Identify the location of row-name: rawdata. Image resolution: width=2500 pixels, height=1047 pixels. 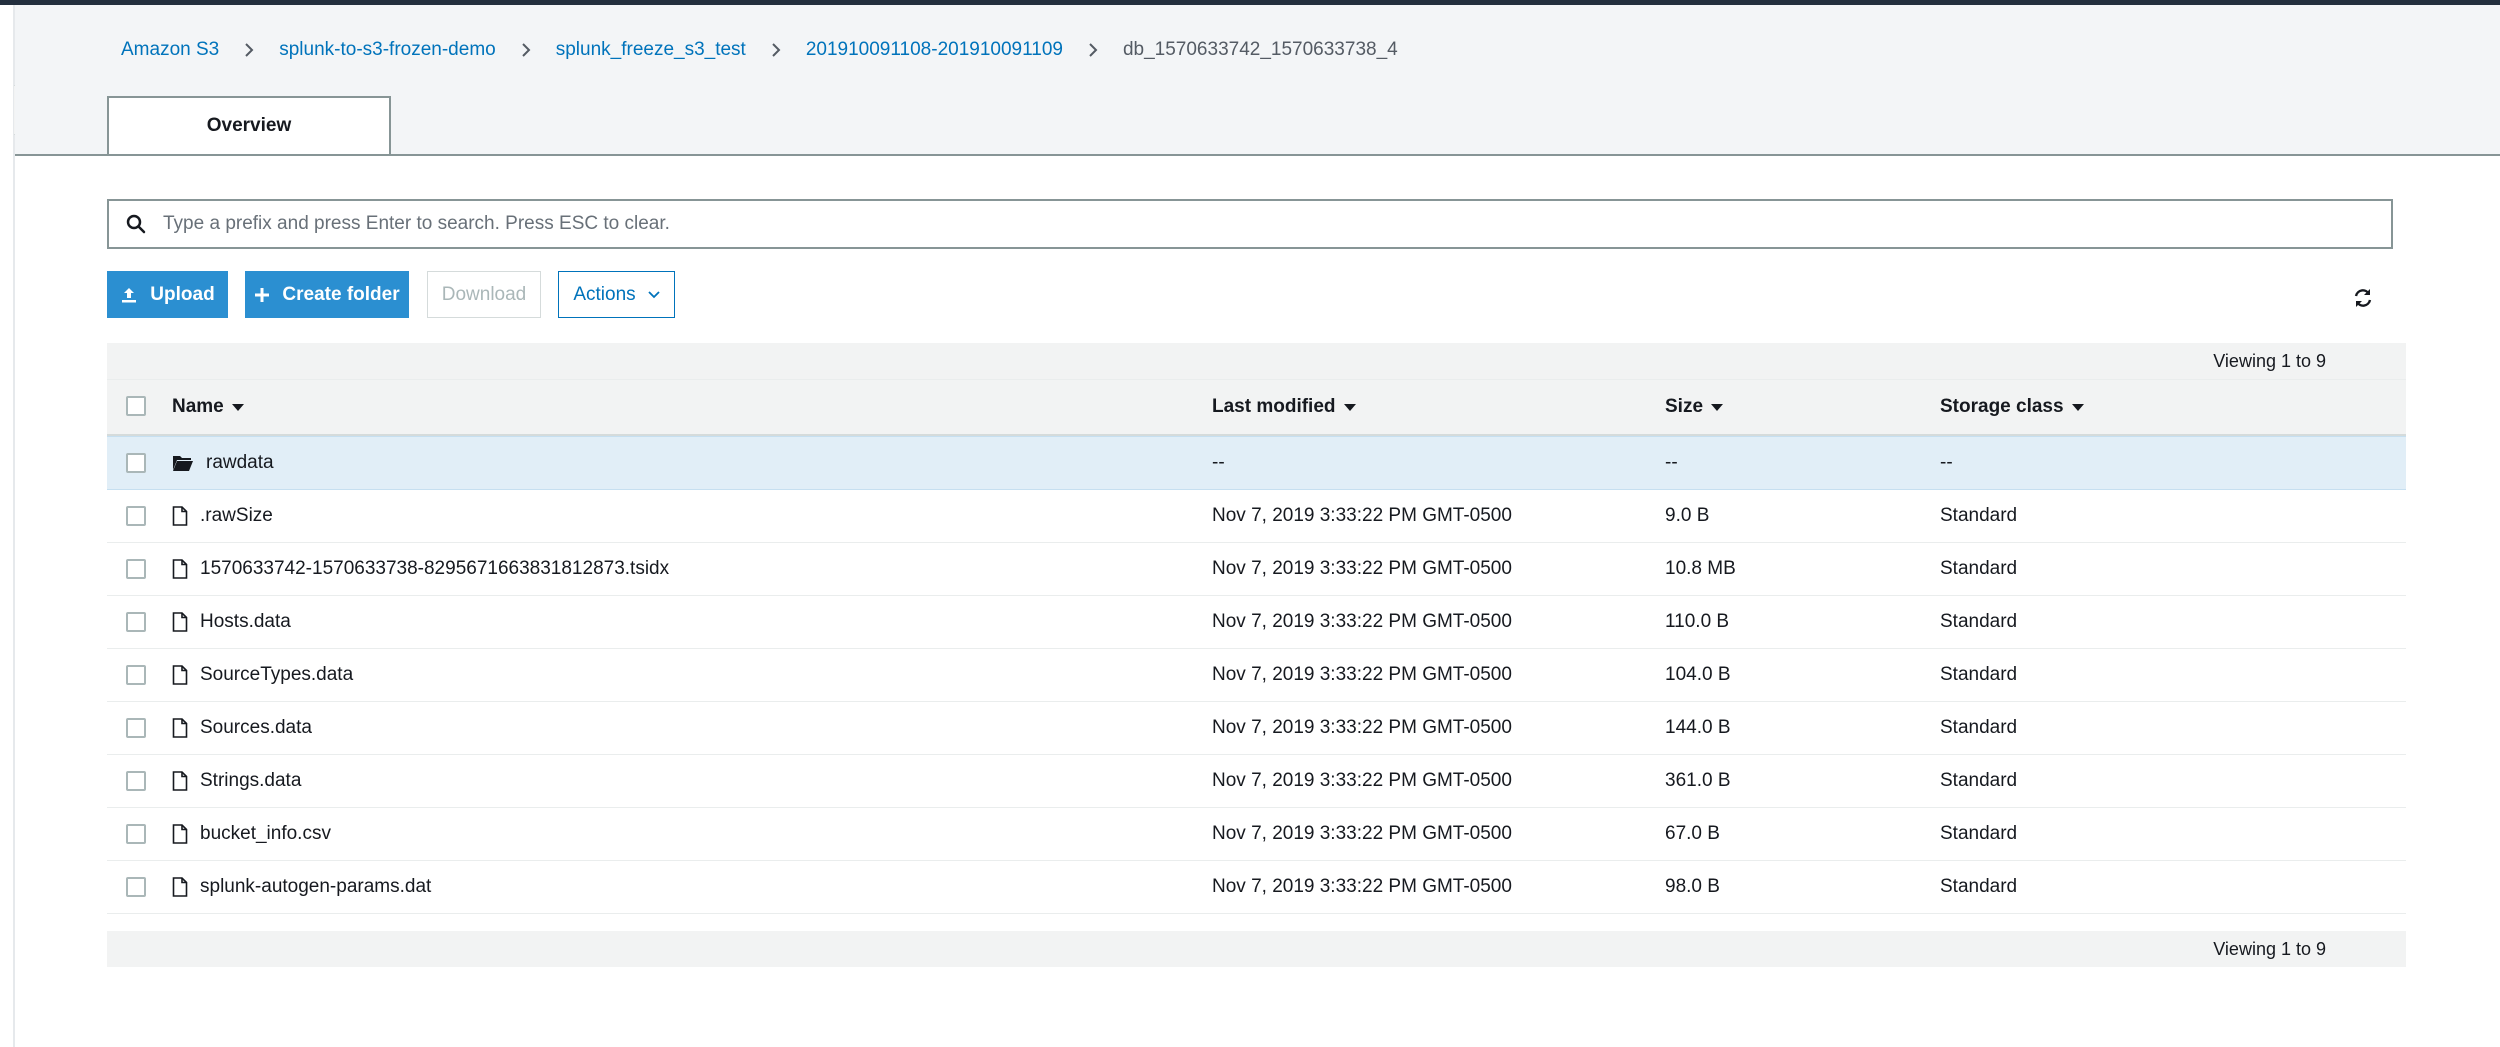
(223, 463).